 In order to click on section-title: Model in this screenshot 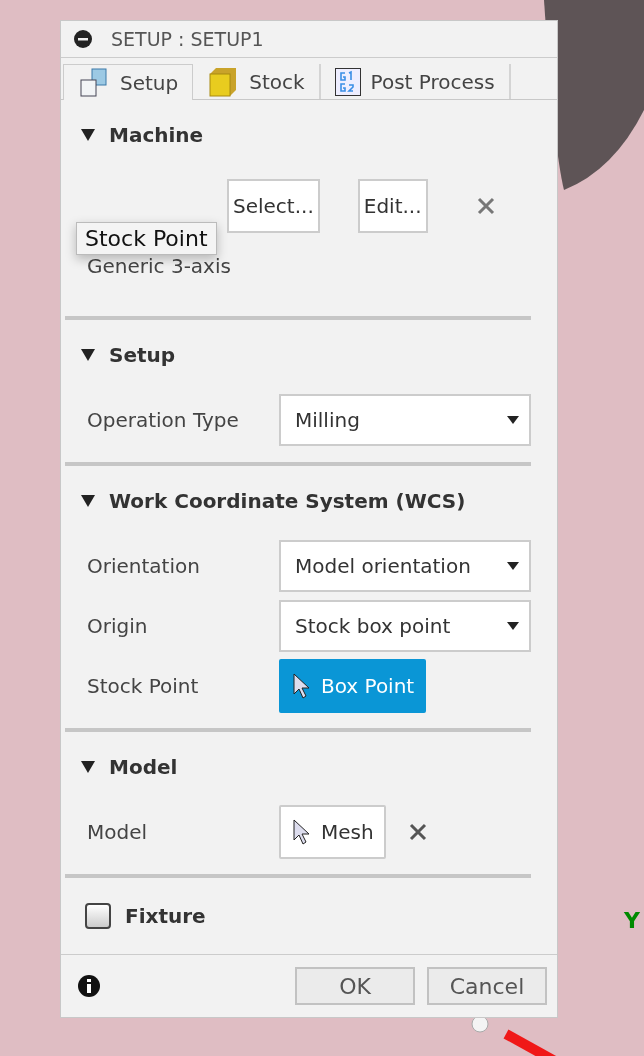, I will do `click(143, 767)`.